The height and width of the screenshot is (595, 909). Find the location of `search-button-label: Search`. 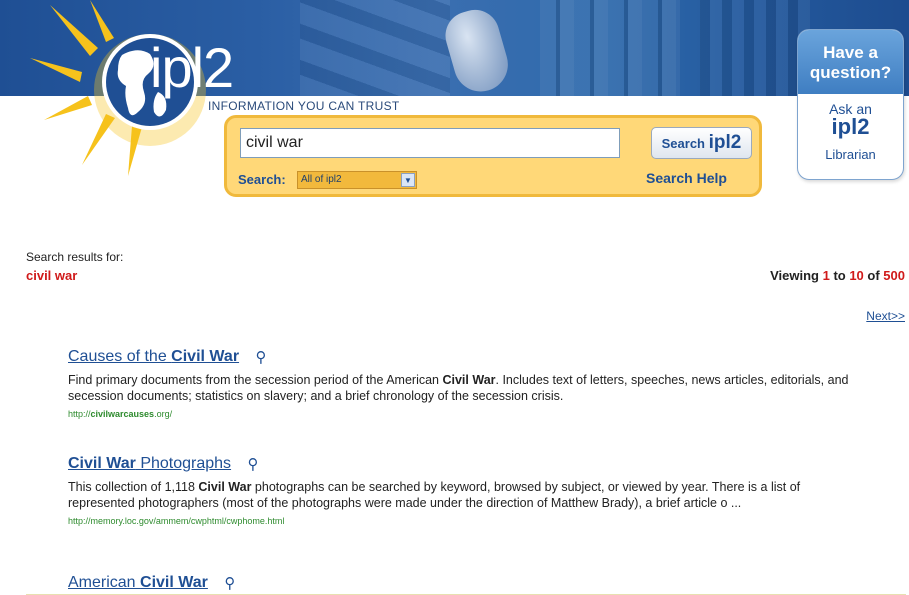

search-button-label: Search is located at coordinates (685, 143).